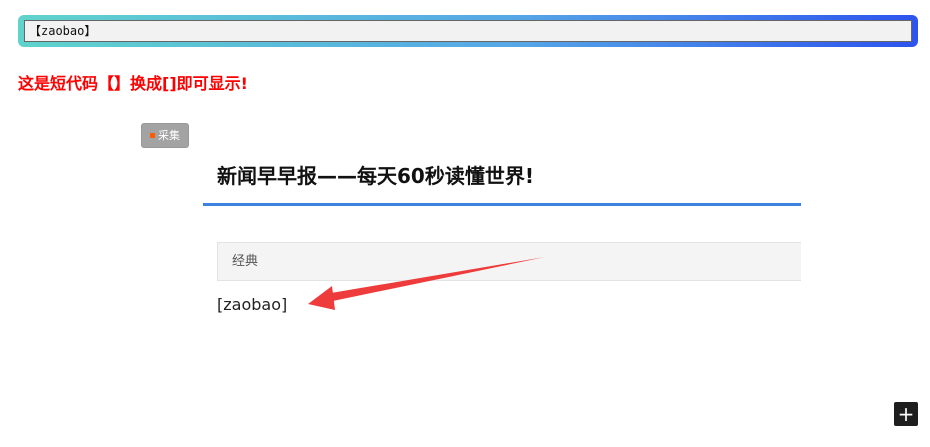 This screenshot has height=447, width=930. I want to click on shortcode-output: [zaobao], so click(252, 304).